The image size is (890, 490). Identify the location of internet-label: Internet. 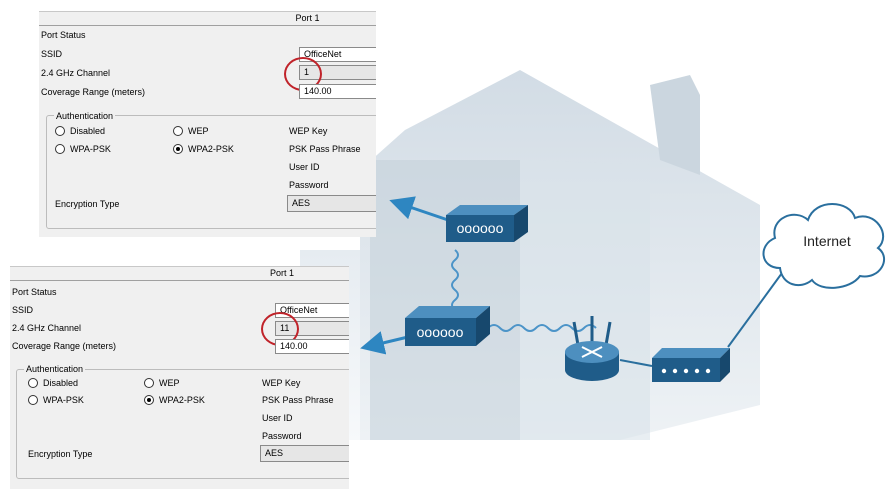
(827, 241).